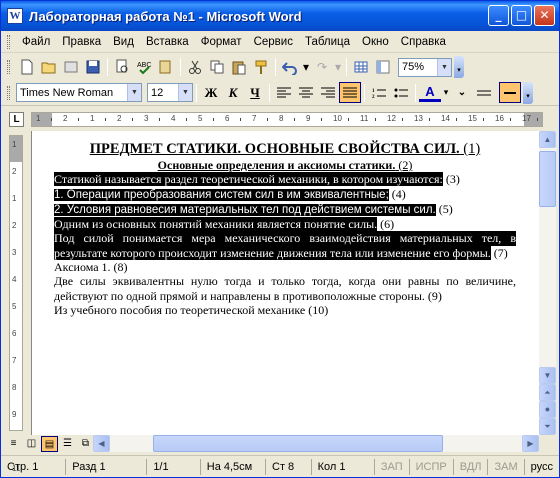 The width and height of the screenshot is (560, 478). Describe the element at coordinates (27, 67) in the screenshot. I see `new-document-button` at that location.